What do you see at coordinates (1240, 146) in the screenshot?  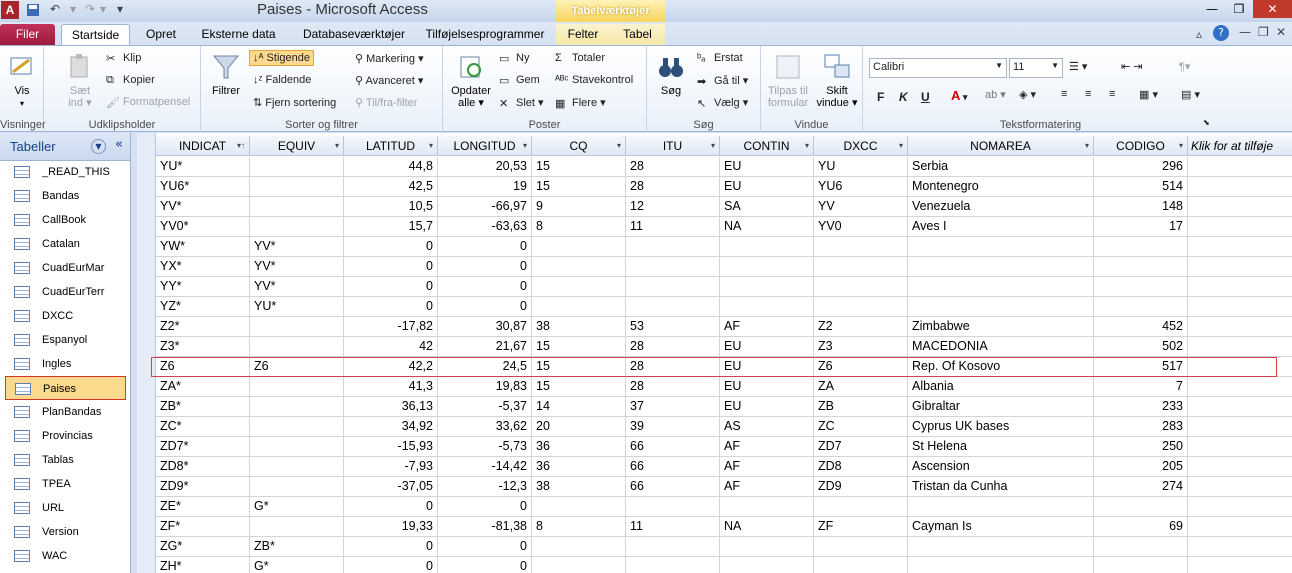 I see `column-header: Klik for at tilføje` at bounding box center [1240, 146].